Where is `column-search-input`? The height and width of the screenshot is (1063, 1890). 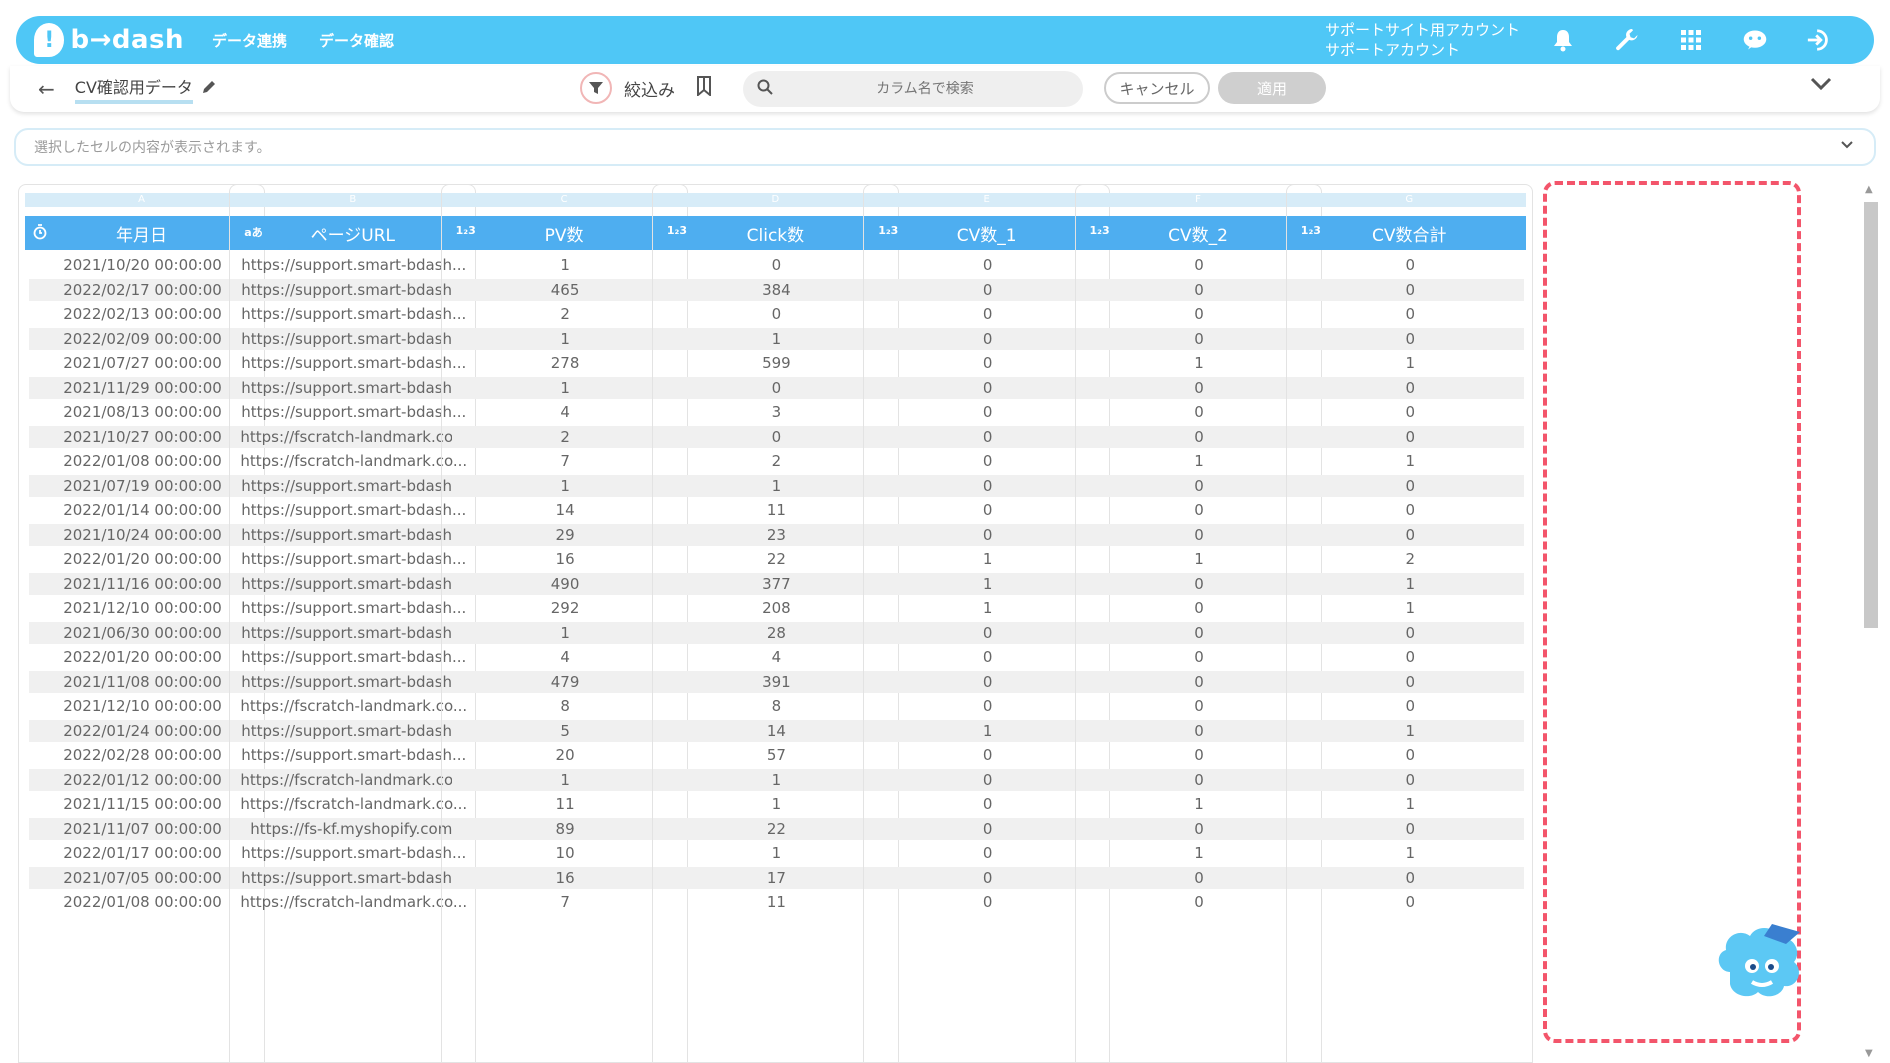
column-search-input is located at coordinates (925, 89).